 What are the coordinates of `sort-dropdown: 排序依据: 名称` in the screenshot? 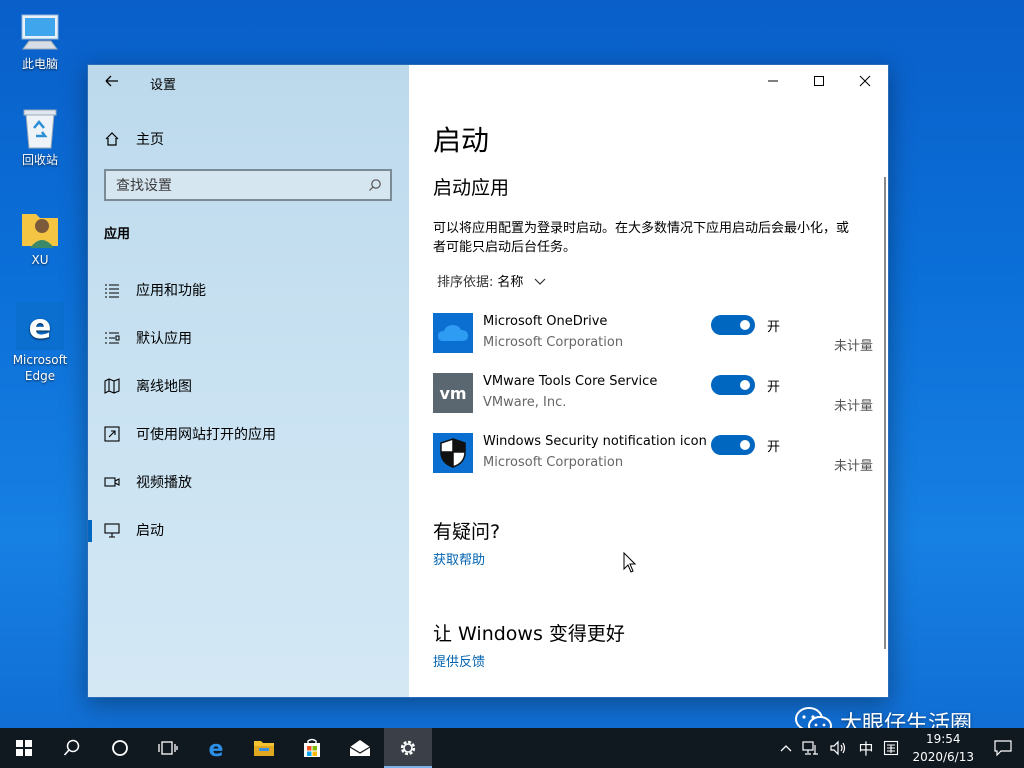 It's located at (492, 280).